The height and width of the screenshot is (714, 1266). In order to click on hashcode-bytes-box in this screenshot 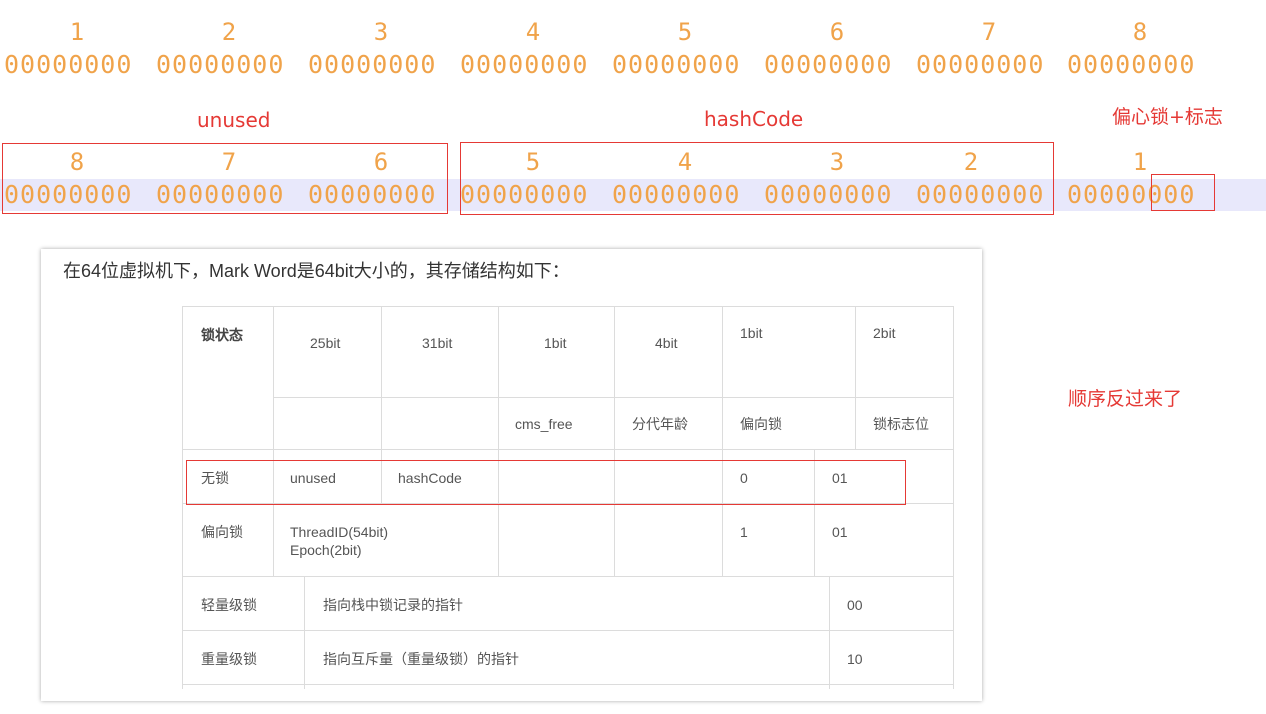, I will do `click(757, 178)`.